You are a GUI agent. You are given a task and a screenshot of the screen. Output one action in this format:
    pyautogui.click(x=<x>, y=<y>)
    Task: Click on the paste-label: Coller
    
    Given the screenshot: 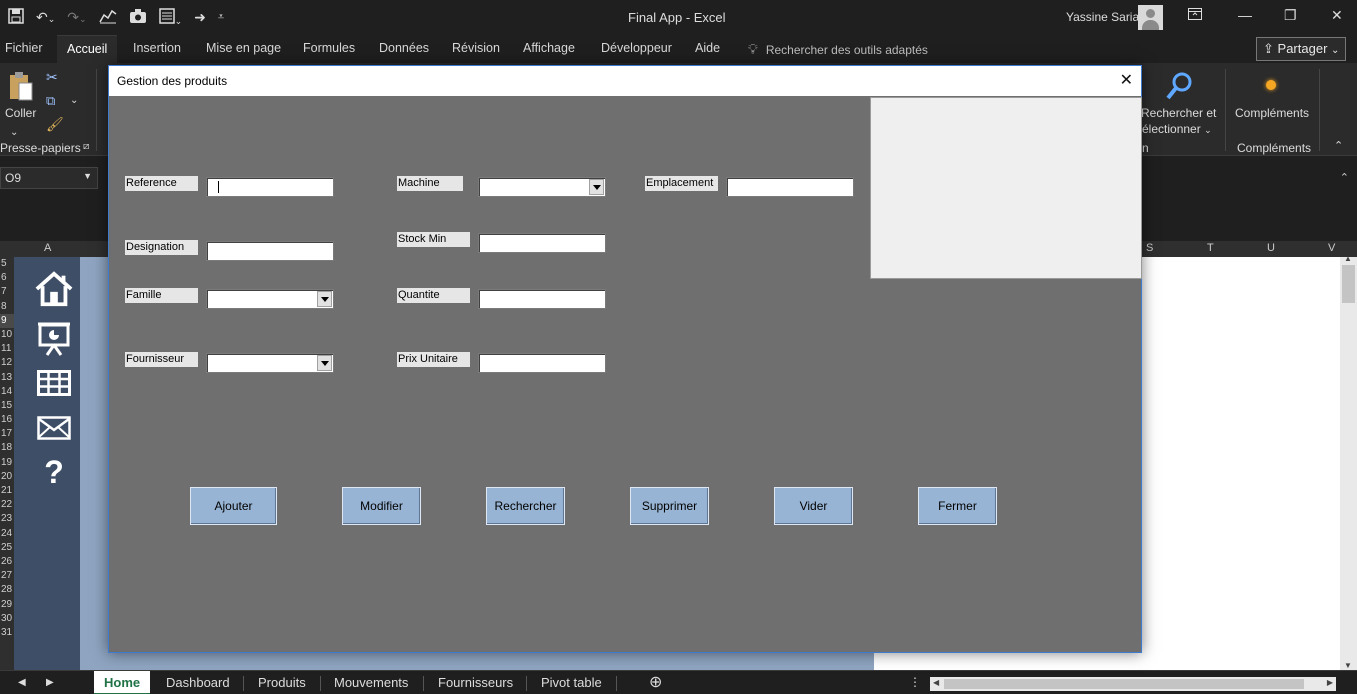 What is the action you would take?
    pyautogui.click(x=20, y=113)
    